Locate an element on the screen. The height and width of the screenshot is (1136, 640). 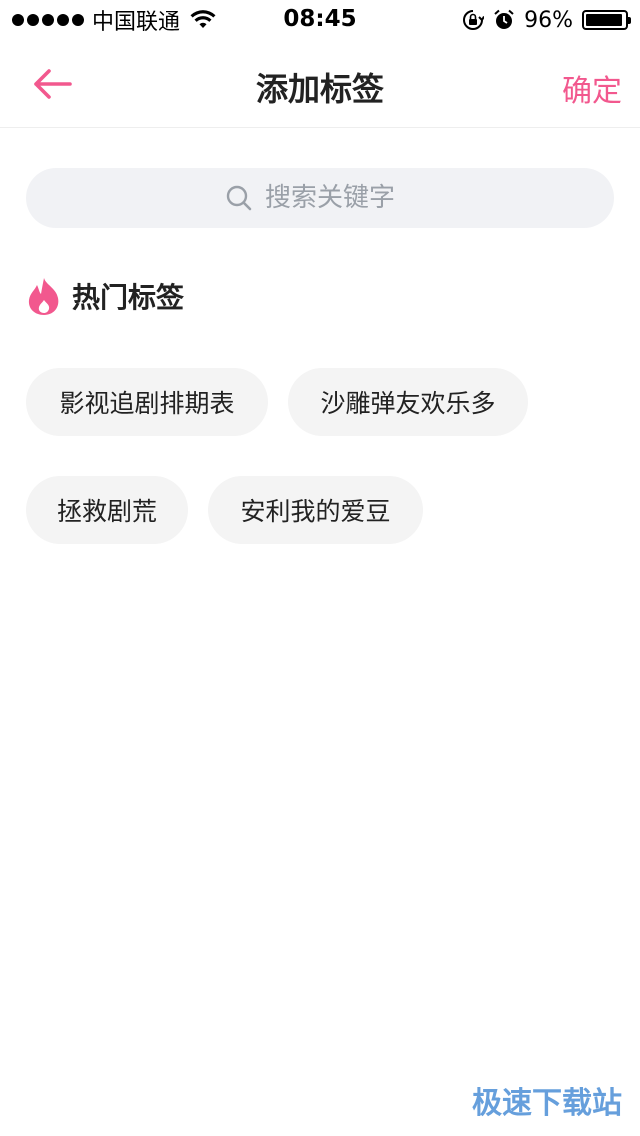
status-right: 96% is located at coordinates (546, 20).